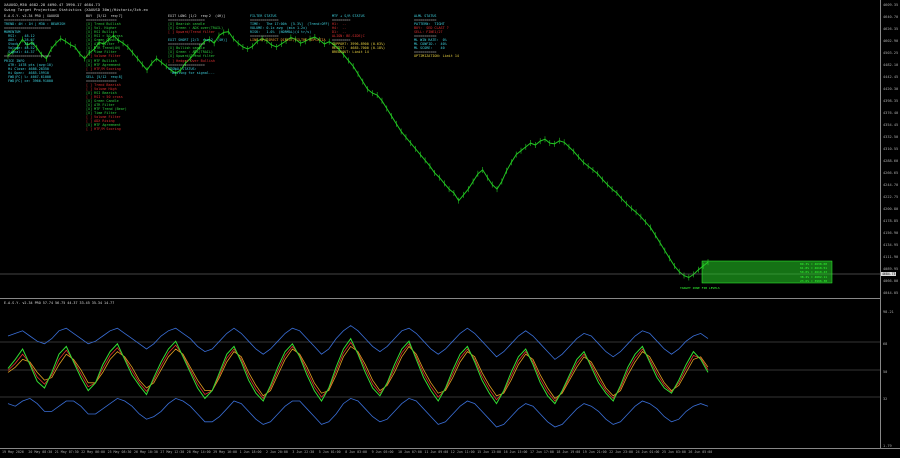  Describe the element at coordinates (814, 280) in the screenshot. I see `target-zone-fib-label: 23.6% = 3996.38` at that location.